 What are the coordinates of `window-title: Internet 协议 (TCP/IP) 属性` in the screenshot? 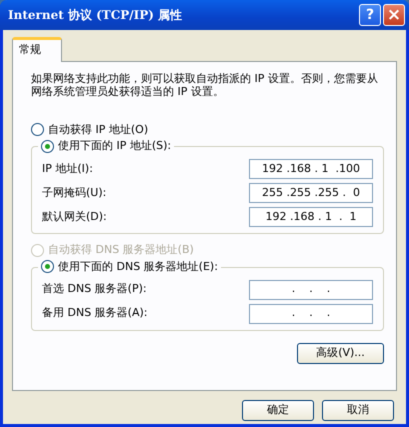 It's located at (96, 15).